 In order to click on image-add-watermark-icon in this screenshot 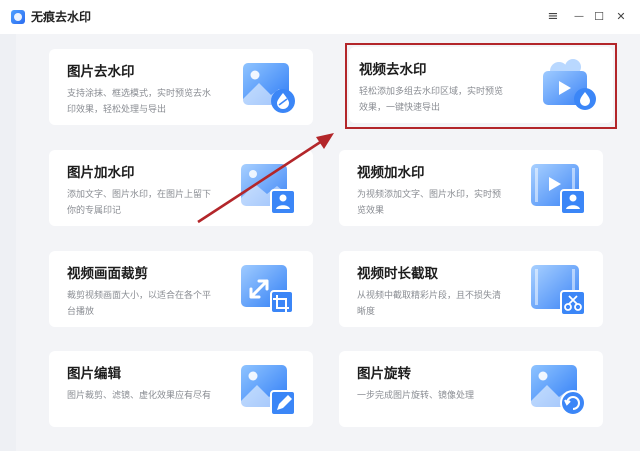, I will do `click(268, 189)`.